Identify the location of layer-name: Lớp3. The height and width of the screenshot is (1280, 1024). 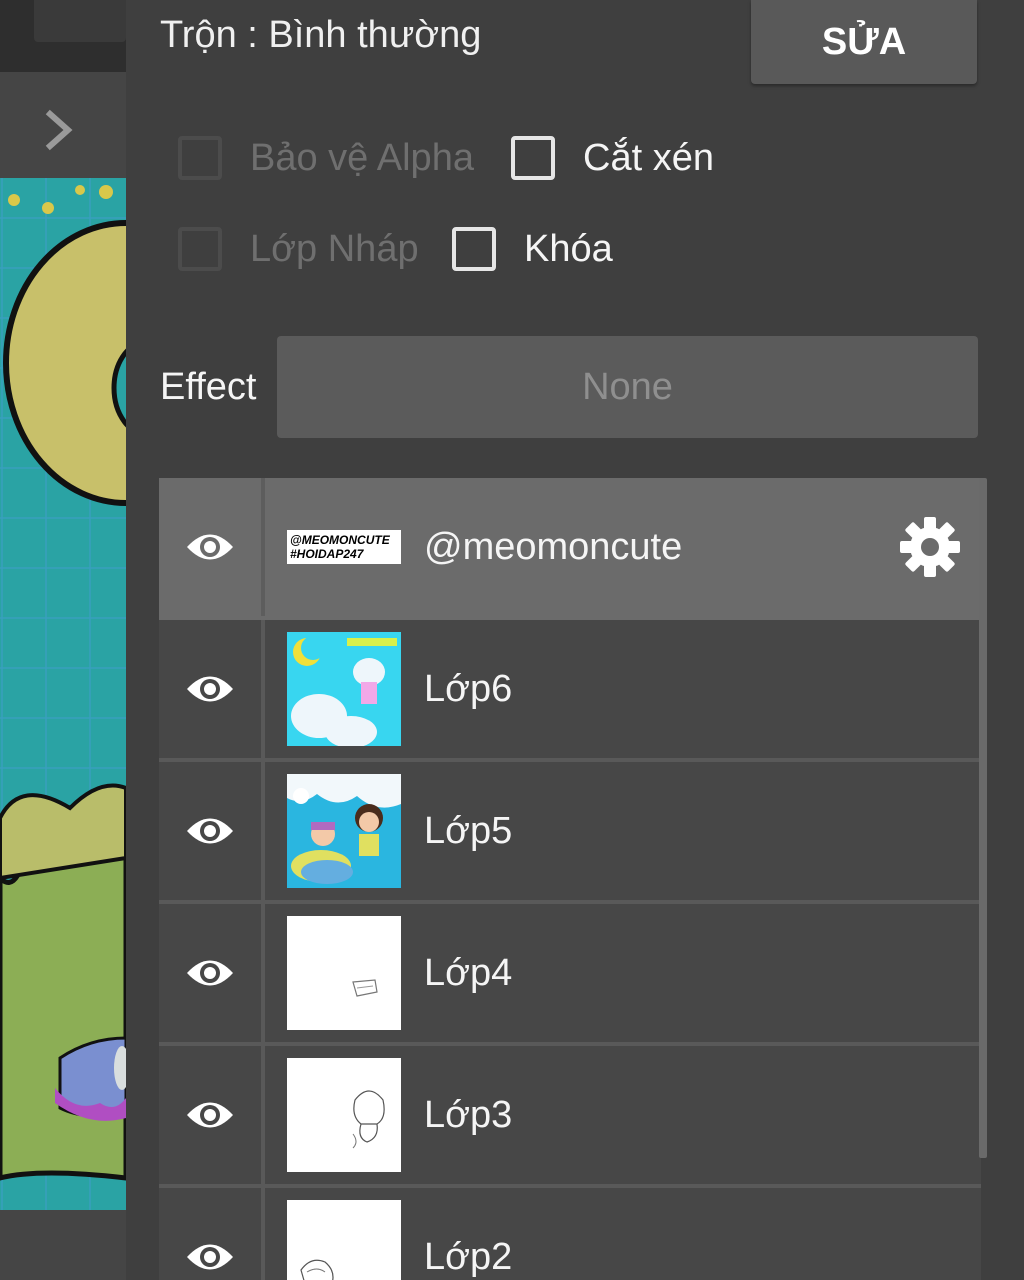
(468, 1115).